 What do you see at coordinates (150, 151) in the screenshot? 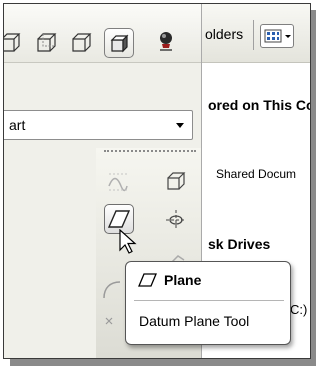
I see `palette-grip` at bounding box center [150, 151].